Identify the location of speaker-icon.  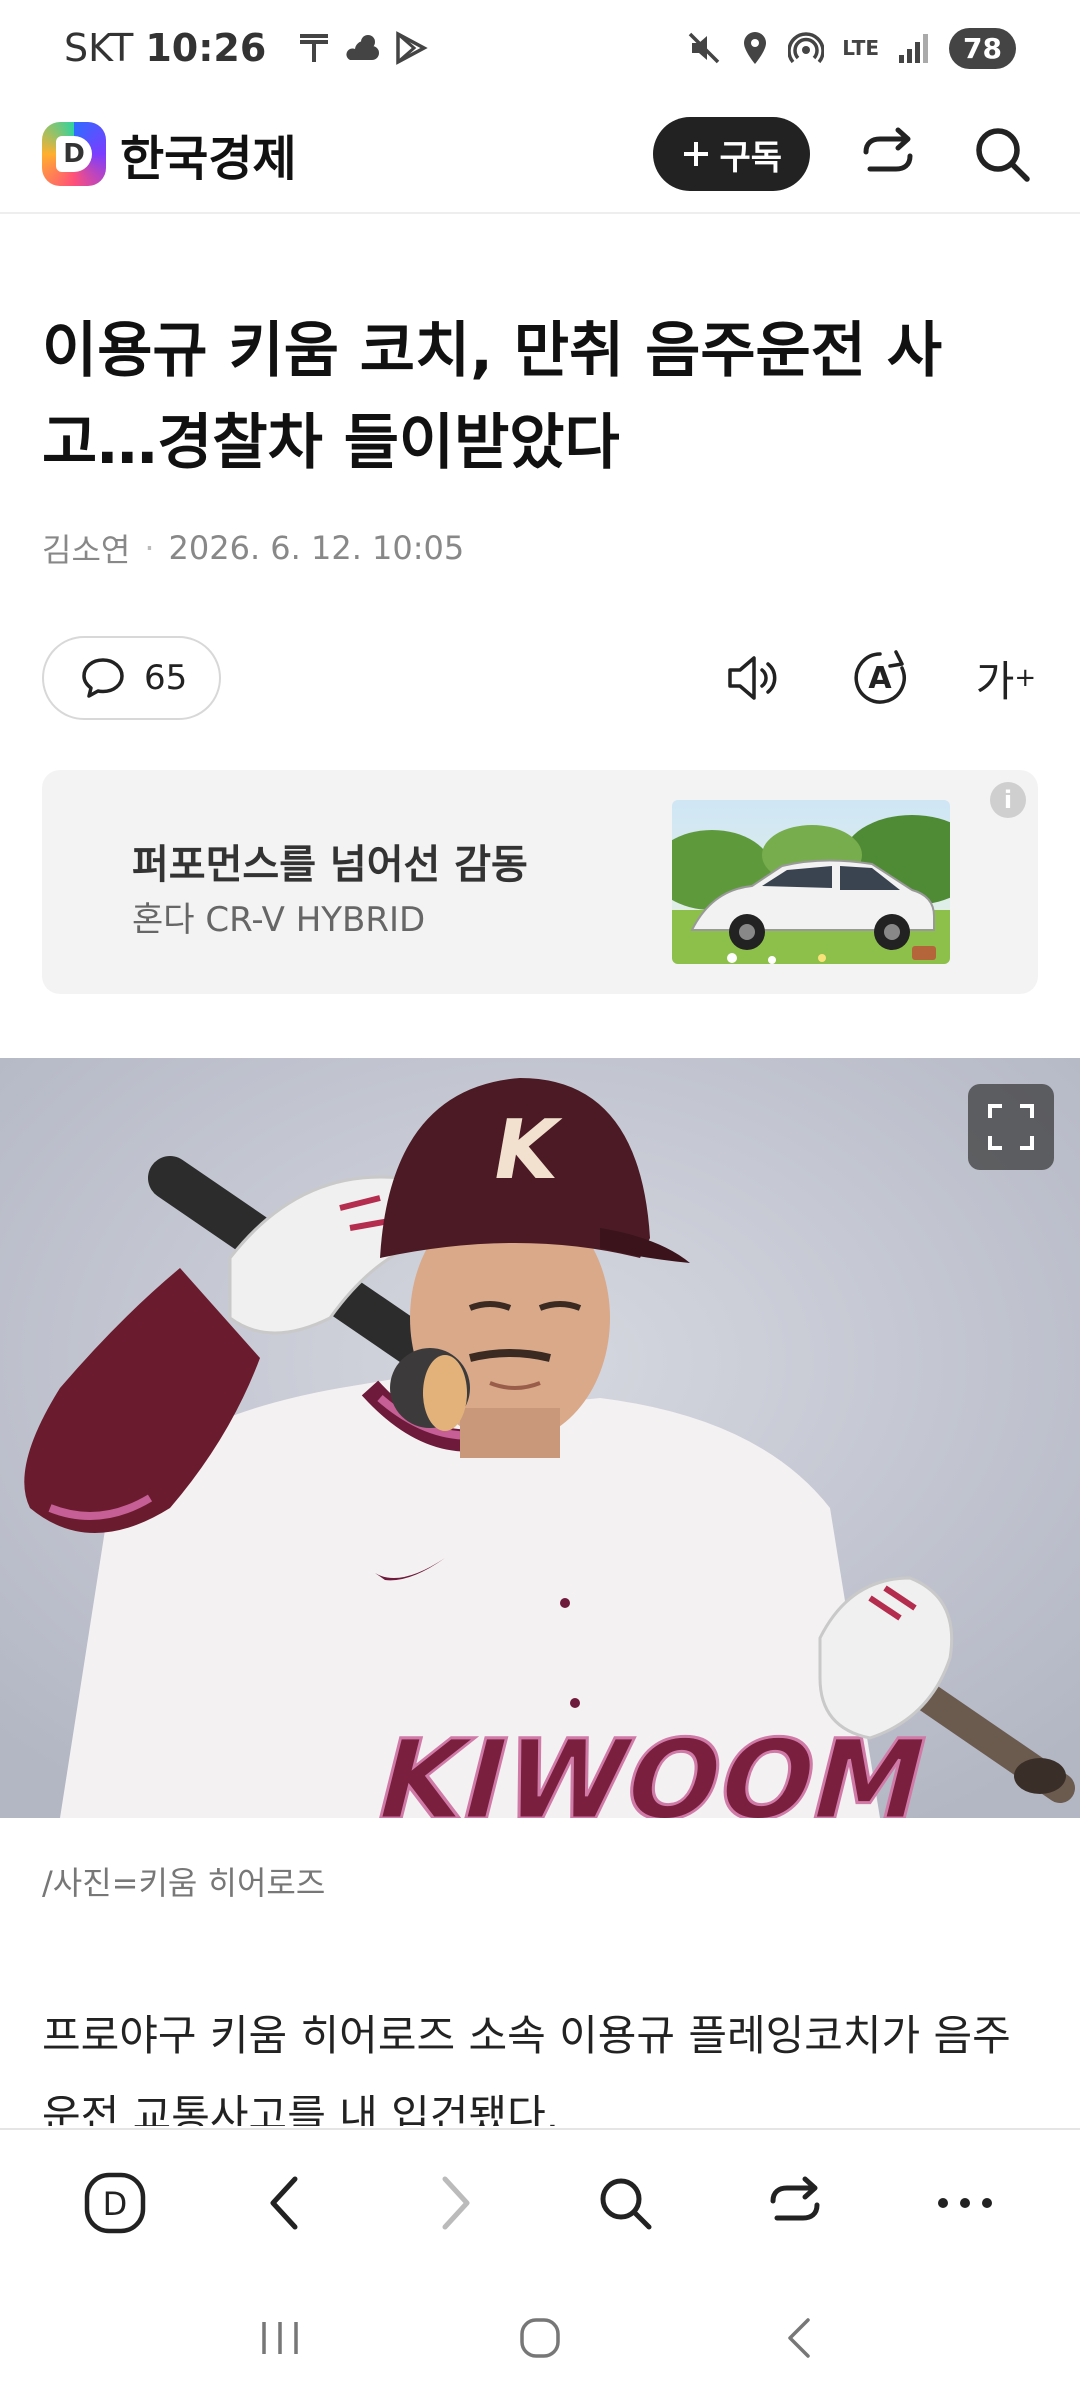
(754, 678).